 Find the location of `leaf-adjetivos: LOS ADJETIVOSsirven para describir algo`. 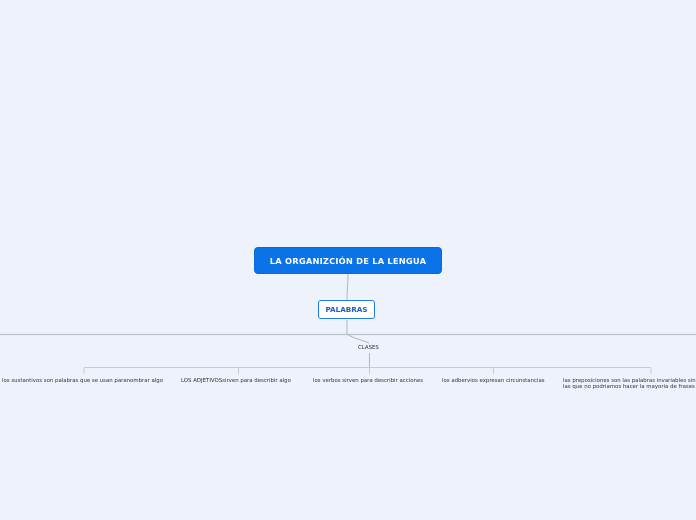

leaf-adjetivos: LOS ADJETIVOSsirven para describir algo is located at coordinates (236, 381).